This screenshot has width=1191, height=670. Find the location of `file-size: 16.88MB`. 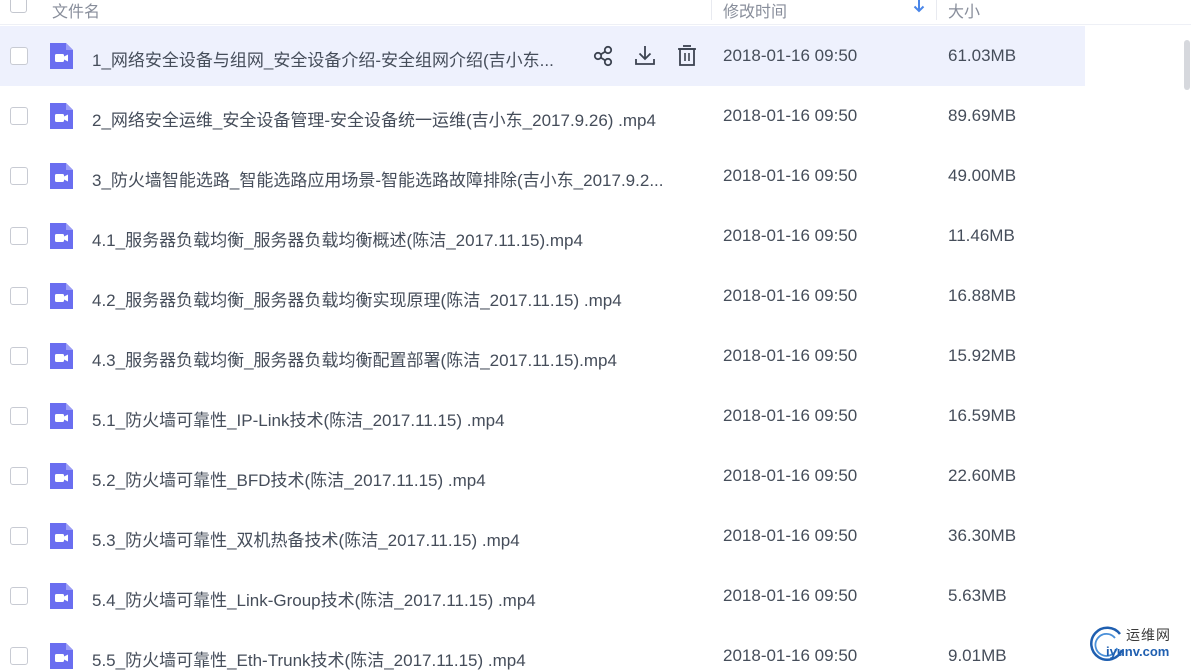

file-size: 16.88MB is located at coordinates (982, 295).